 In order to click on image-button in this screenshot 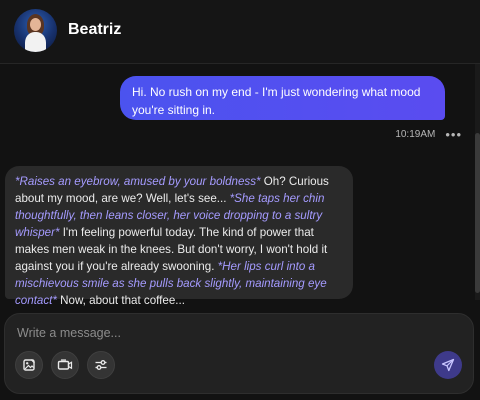, I will do `click(29, 365)`.